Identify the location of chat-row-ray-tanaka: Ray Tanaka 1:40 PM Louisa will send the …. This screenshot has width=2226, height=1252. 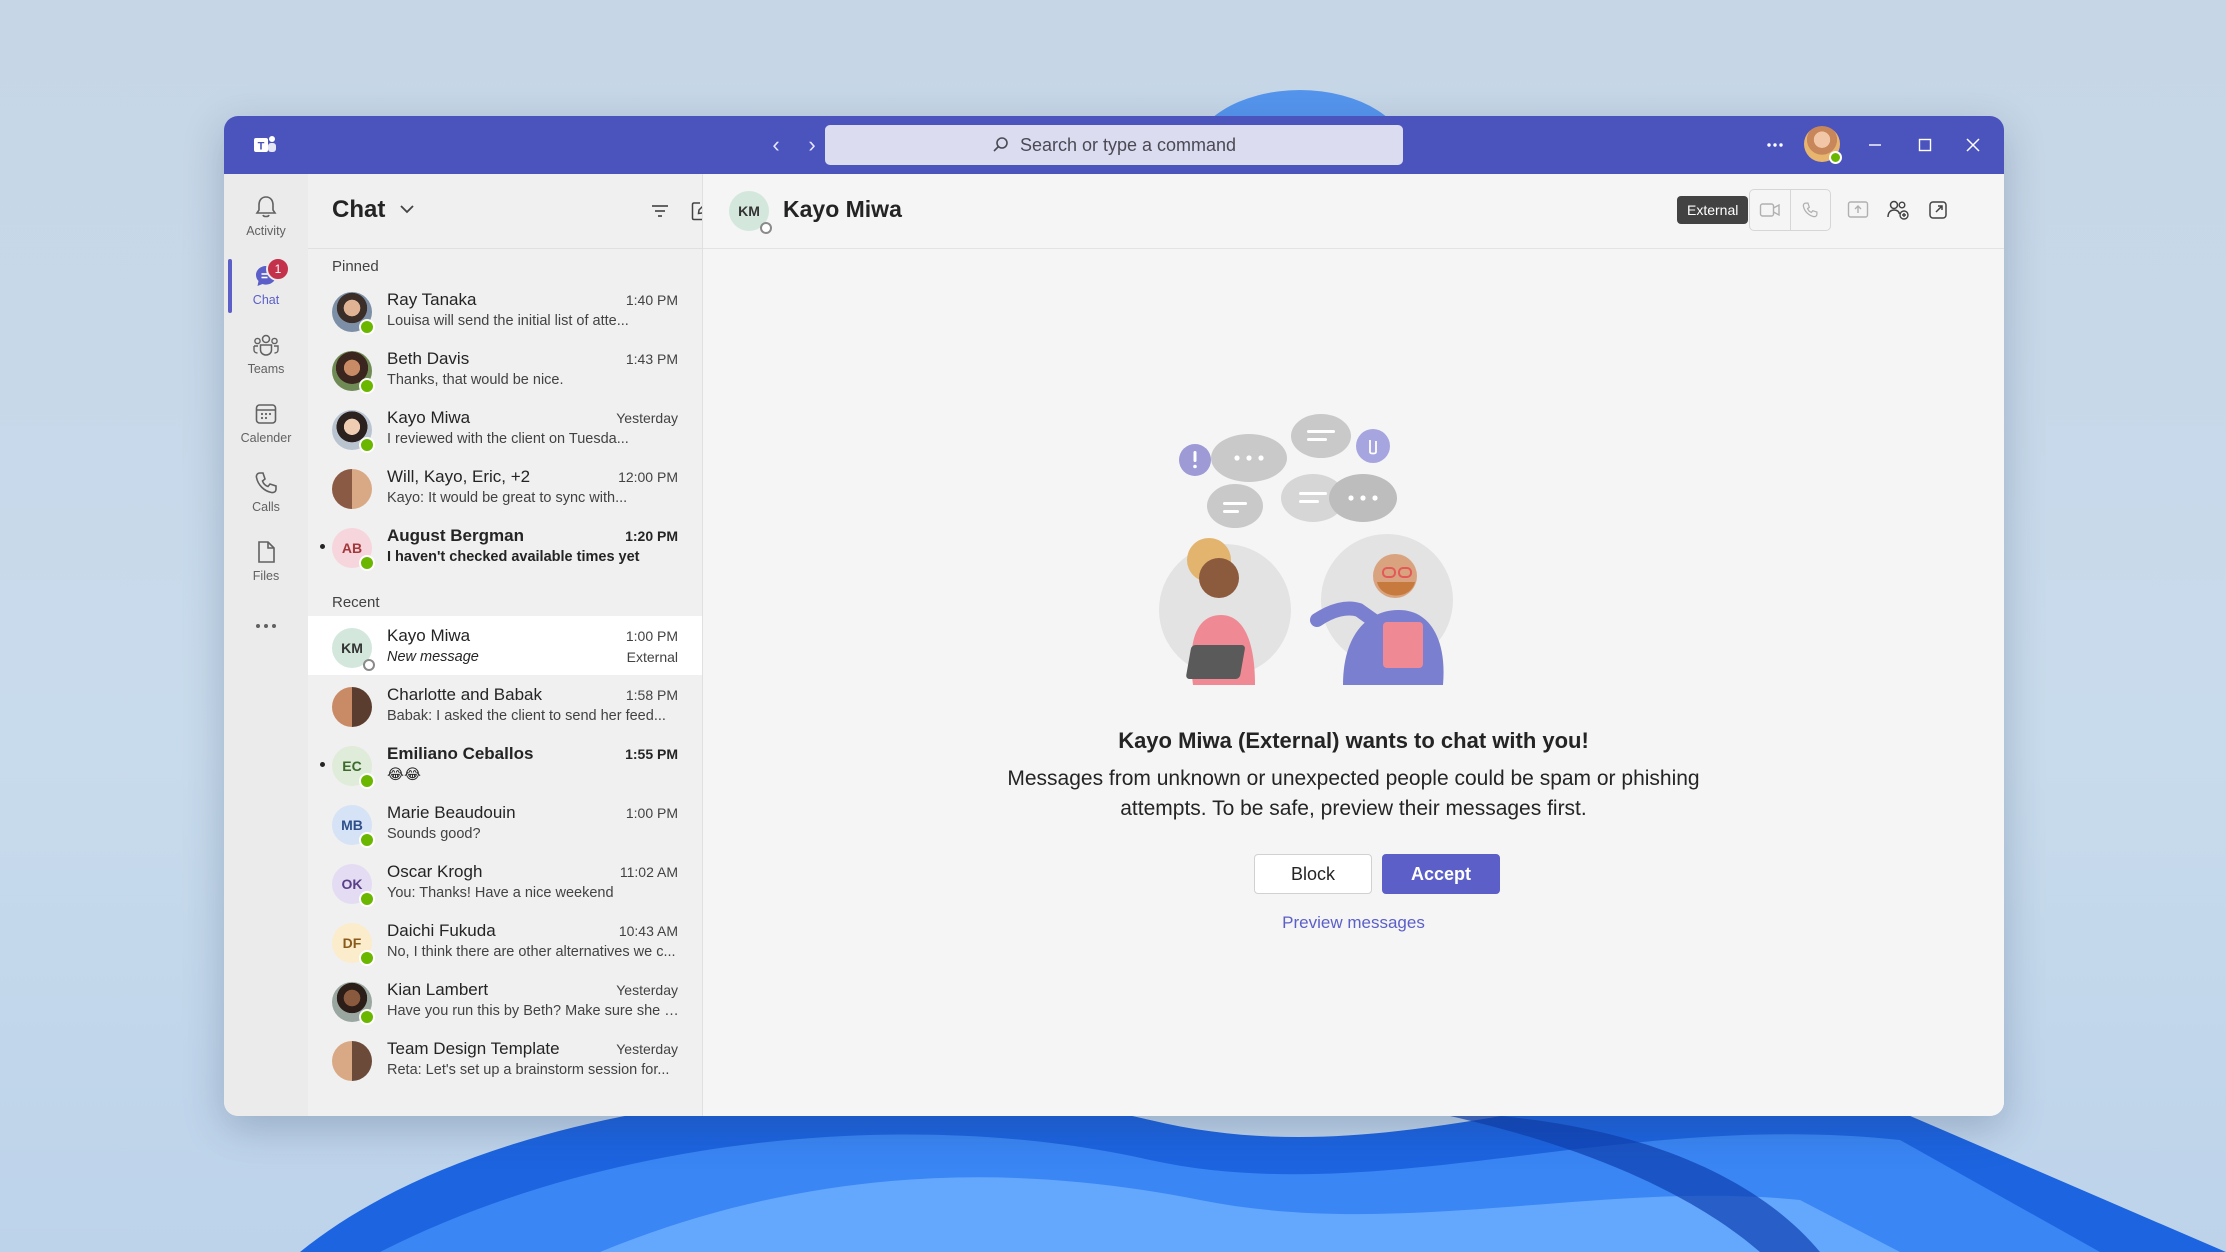
(505, 309).